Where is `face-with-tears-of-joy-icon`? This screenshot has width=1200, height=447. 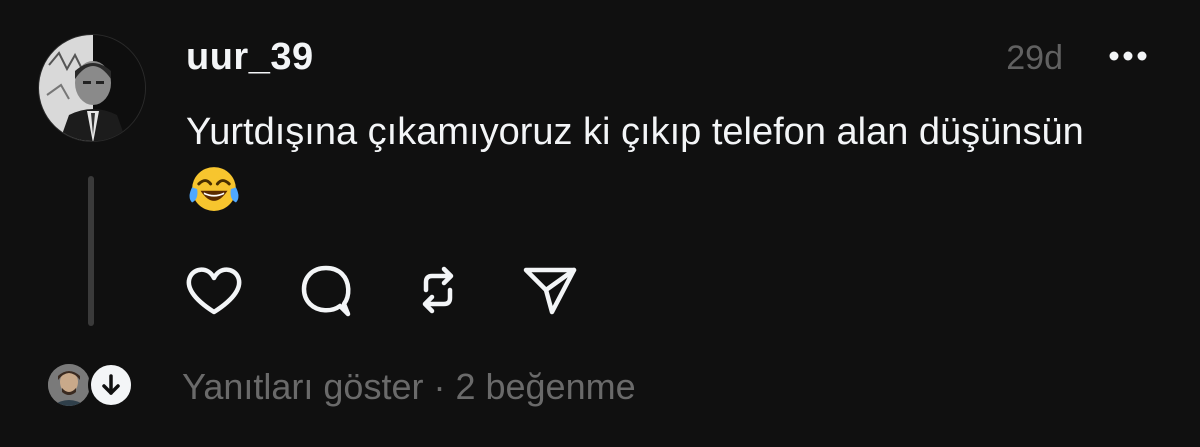
face-with-tears-of-joy-icon is located at coordinates (214, 189).